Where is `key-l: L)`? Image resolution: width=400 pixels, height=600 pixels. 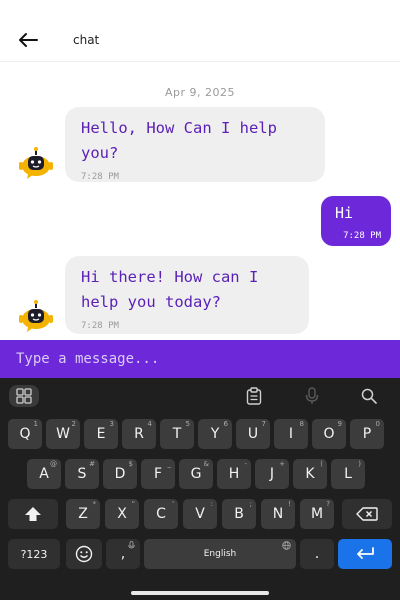 key-l: L) is located at coordinates (348, 474).